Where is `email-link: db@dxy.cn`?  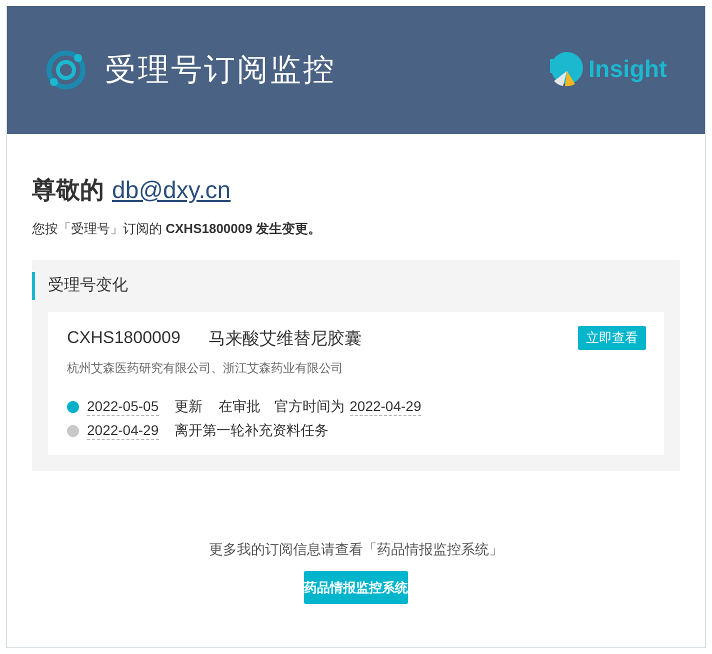 email-link: db@dxy.cn is located at coordinates (171, 191).